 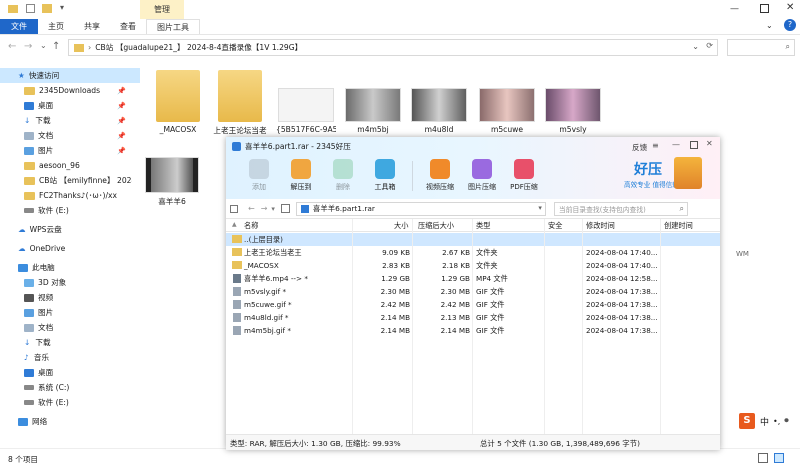 I want to click on file-item: _MACOSX, so click(x=178, y=102).